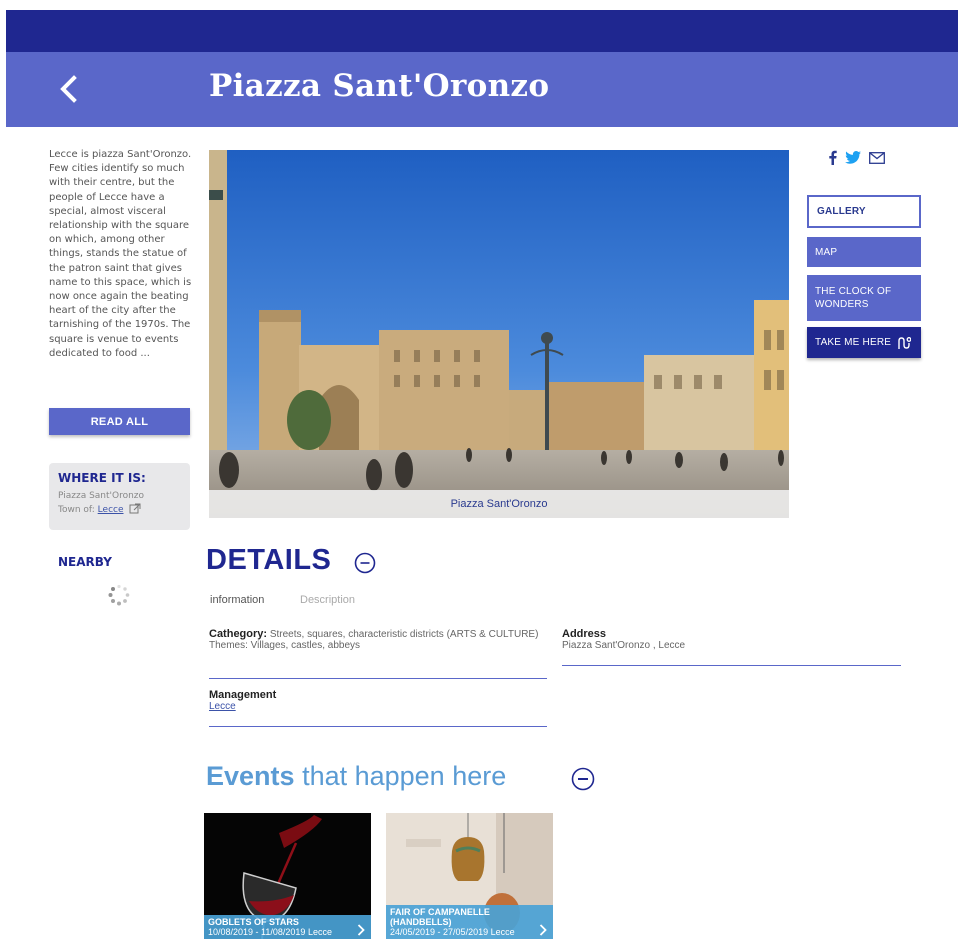 This screenshot has width=958, height=939. Describe the element at coordinates (379, 86) in the screenshot. I see `page-title: Piazza Sant'Oronzo` at that location.